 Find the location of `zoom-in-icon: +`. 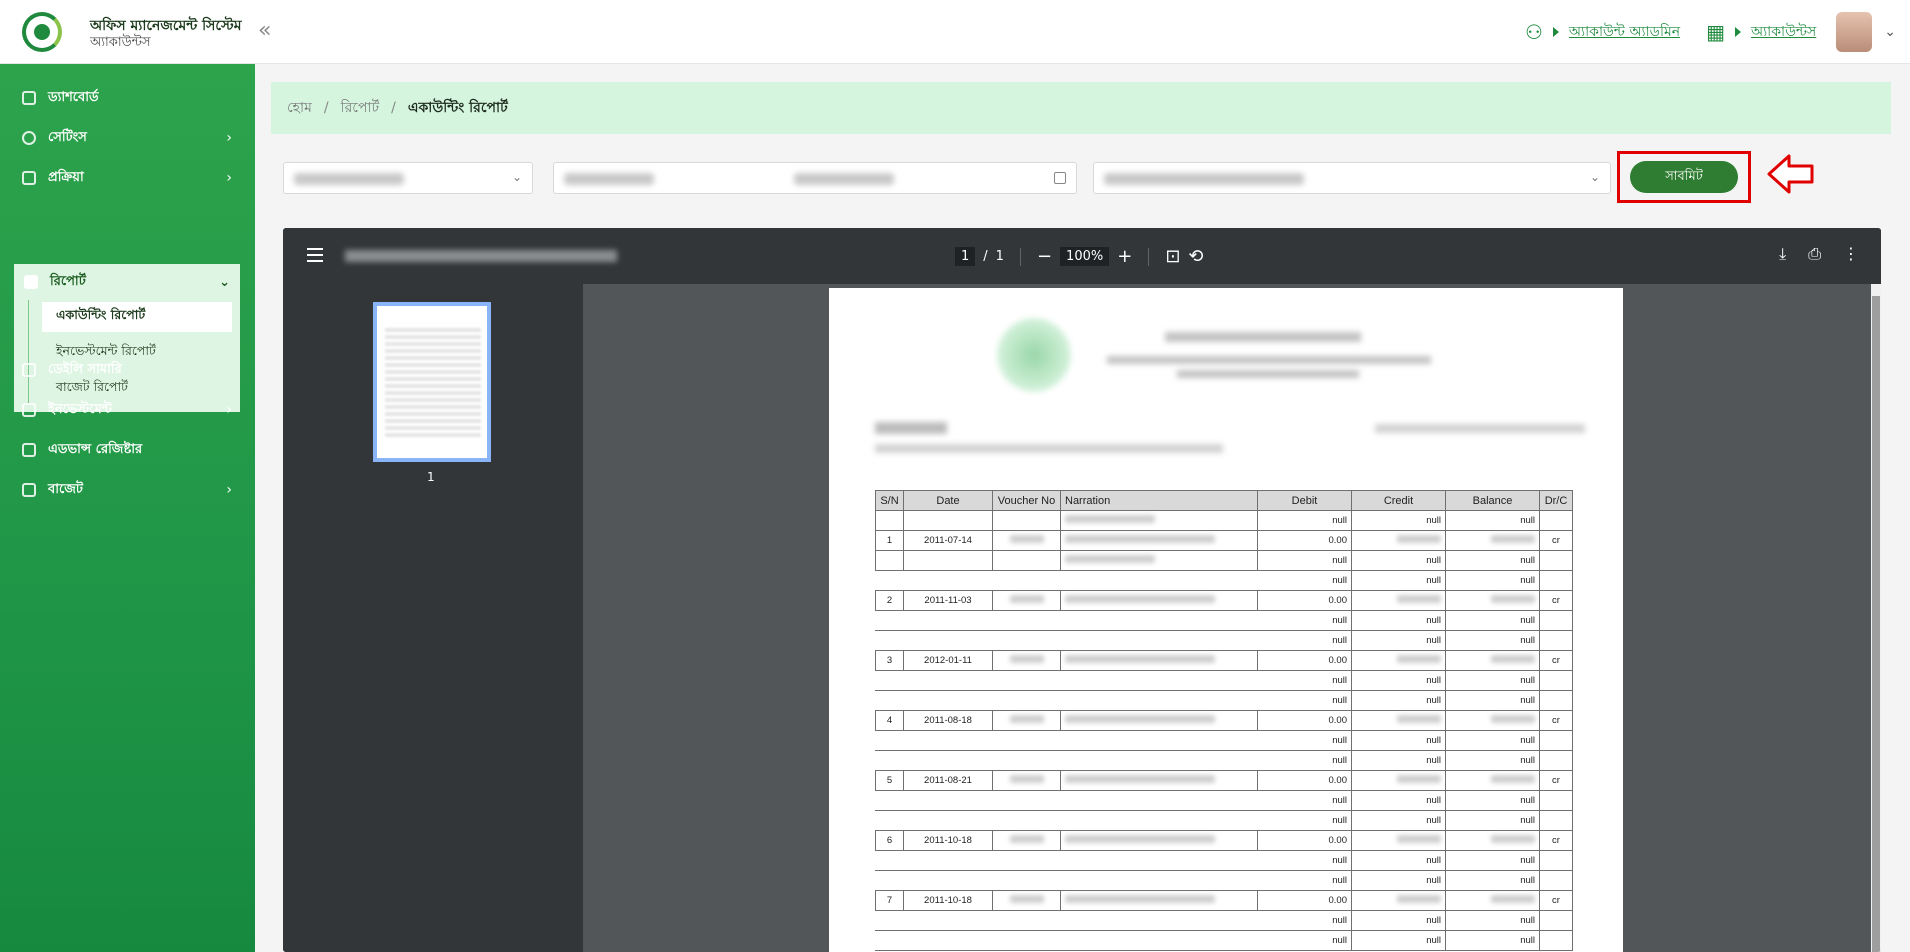

zoom-in-icon: + is located at coordinates (1124, 256).